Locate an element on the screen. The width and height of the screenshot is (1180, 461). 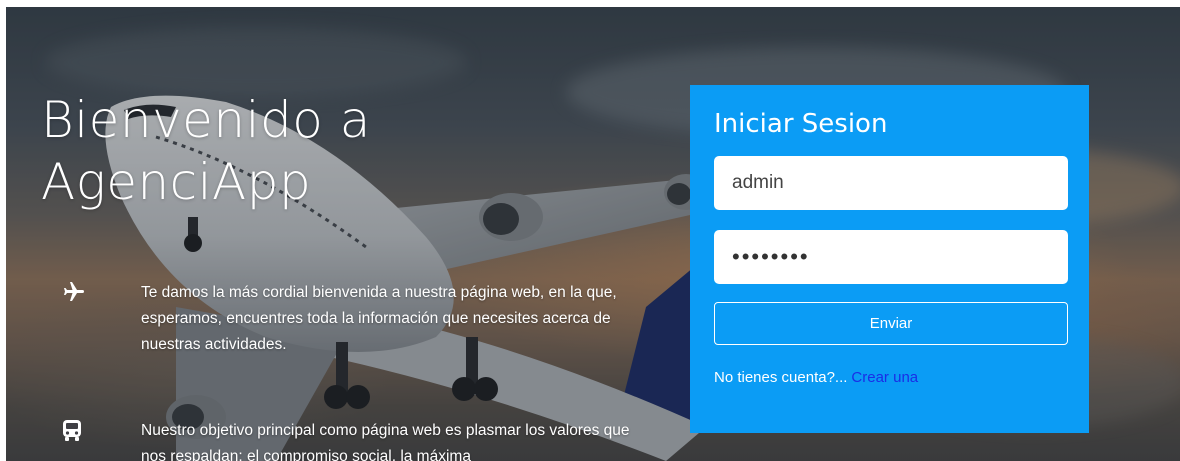
username-input is located at coordinates (891, 183).